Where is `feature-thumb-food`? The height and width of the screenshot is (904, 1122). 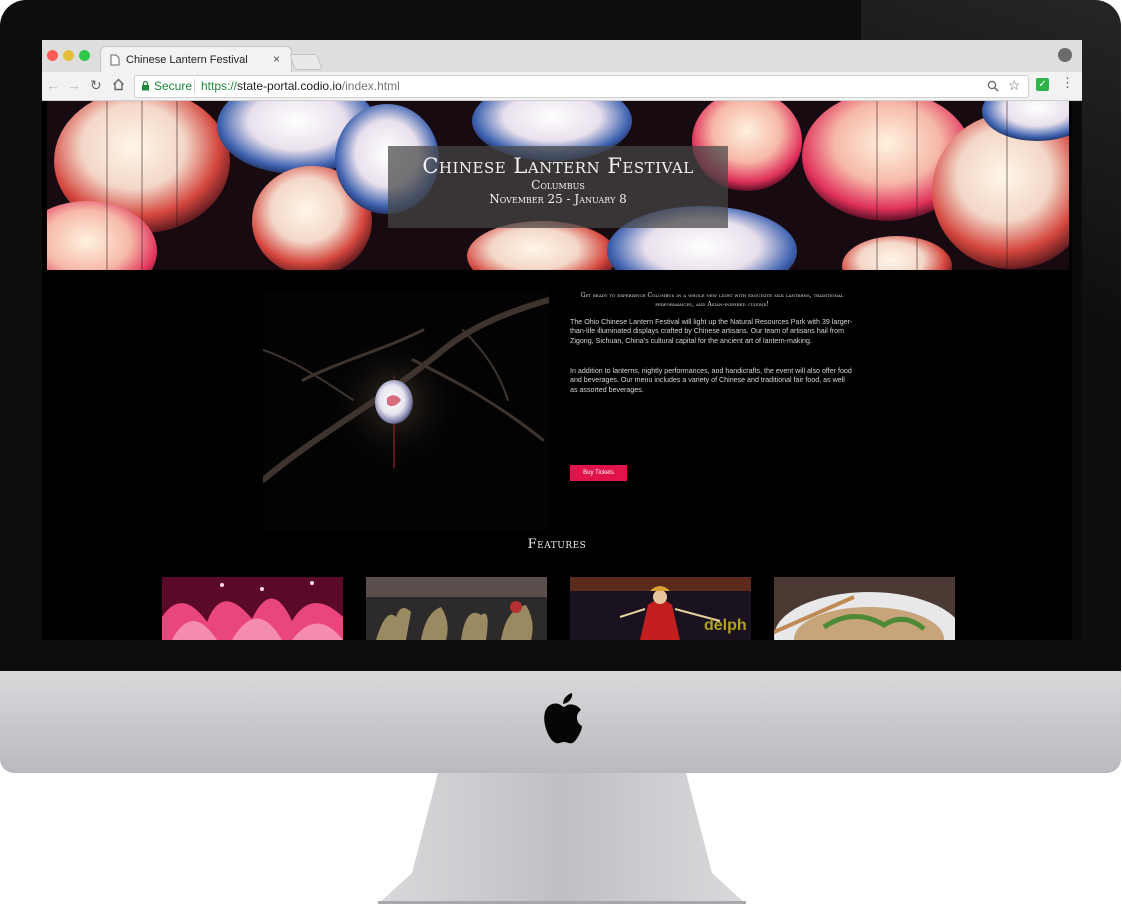 feature-thumb-food is located at coordinates (864, 608).